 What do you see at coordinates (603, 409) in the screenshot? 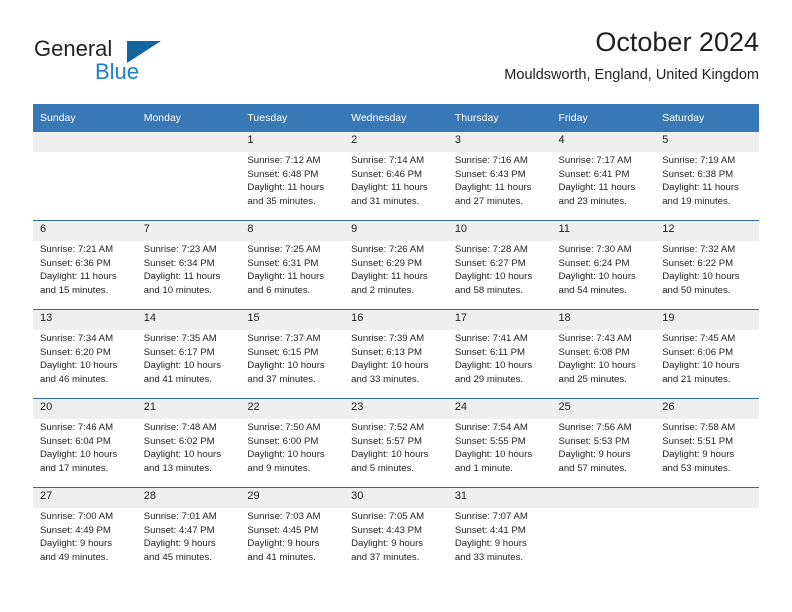
I see `day-number: 25` at bounding box center [603, 409].